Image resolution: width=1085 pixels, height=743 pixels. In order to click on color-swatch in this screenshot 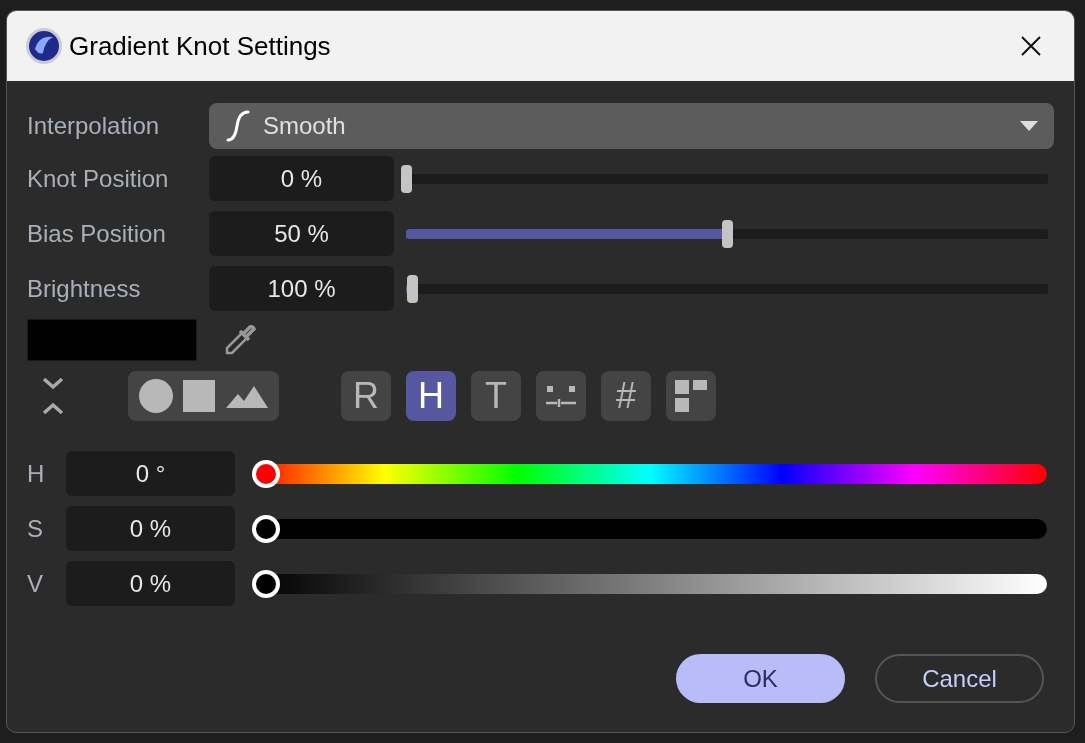, I will do `click(112, 340)`.